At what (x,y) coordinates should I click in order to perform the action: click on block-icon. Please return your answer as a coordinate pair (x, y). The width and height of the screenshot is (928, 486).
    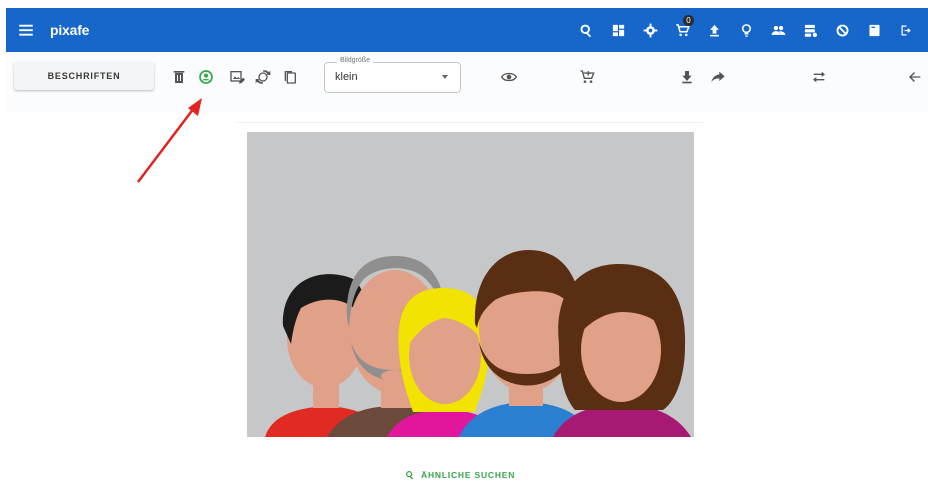
    Looking at the image, I should click on (842, 30).